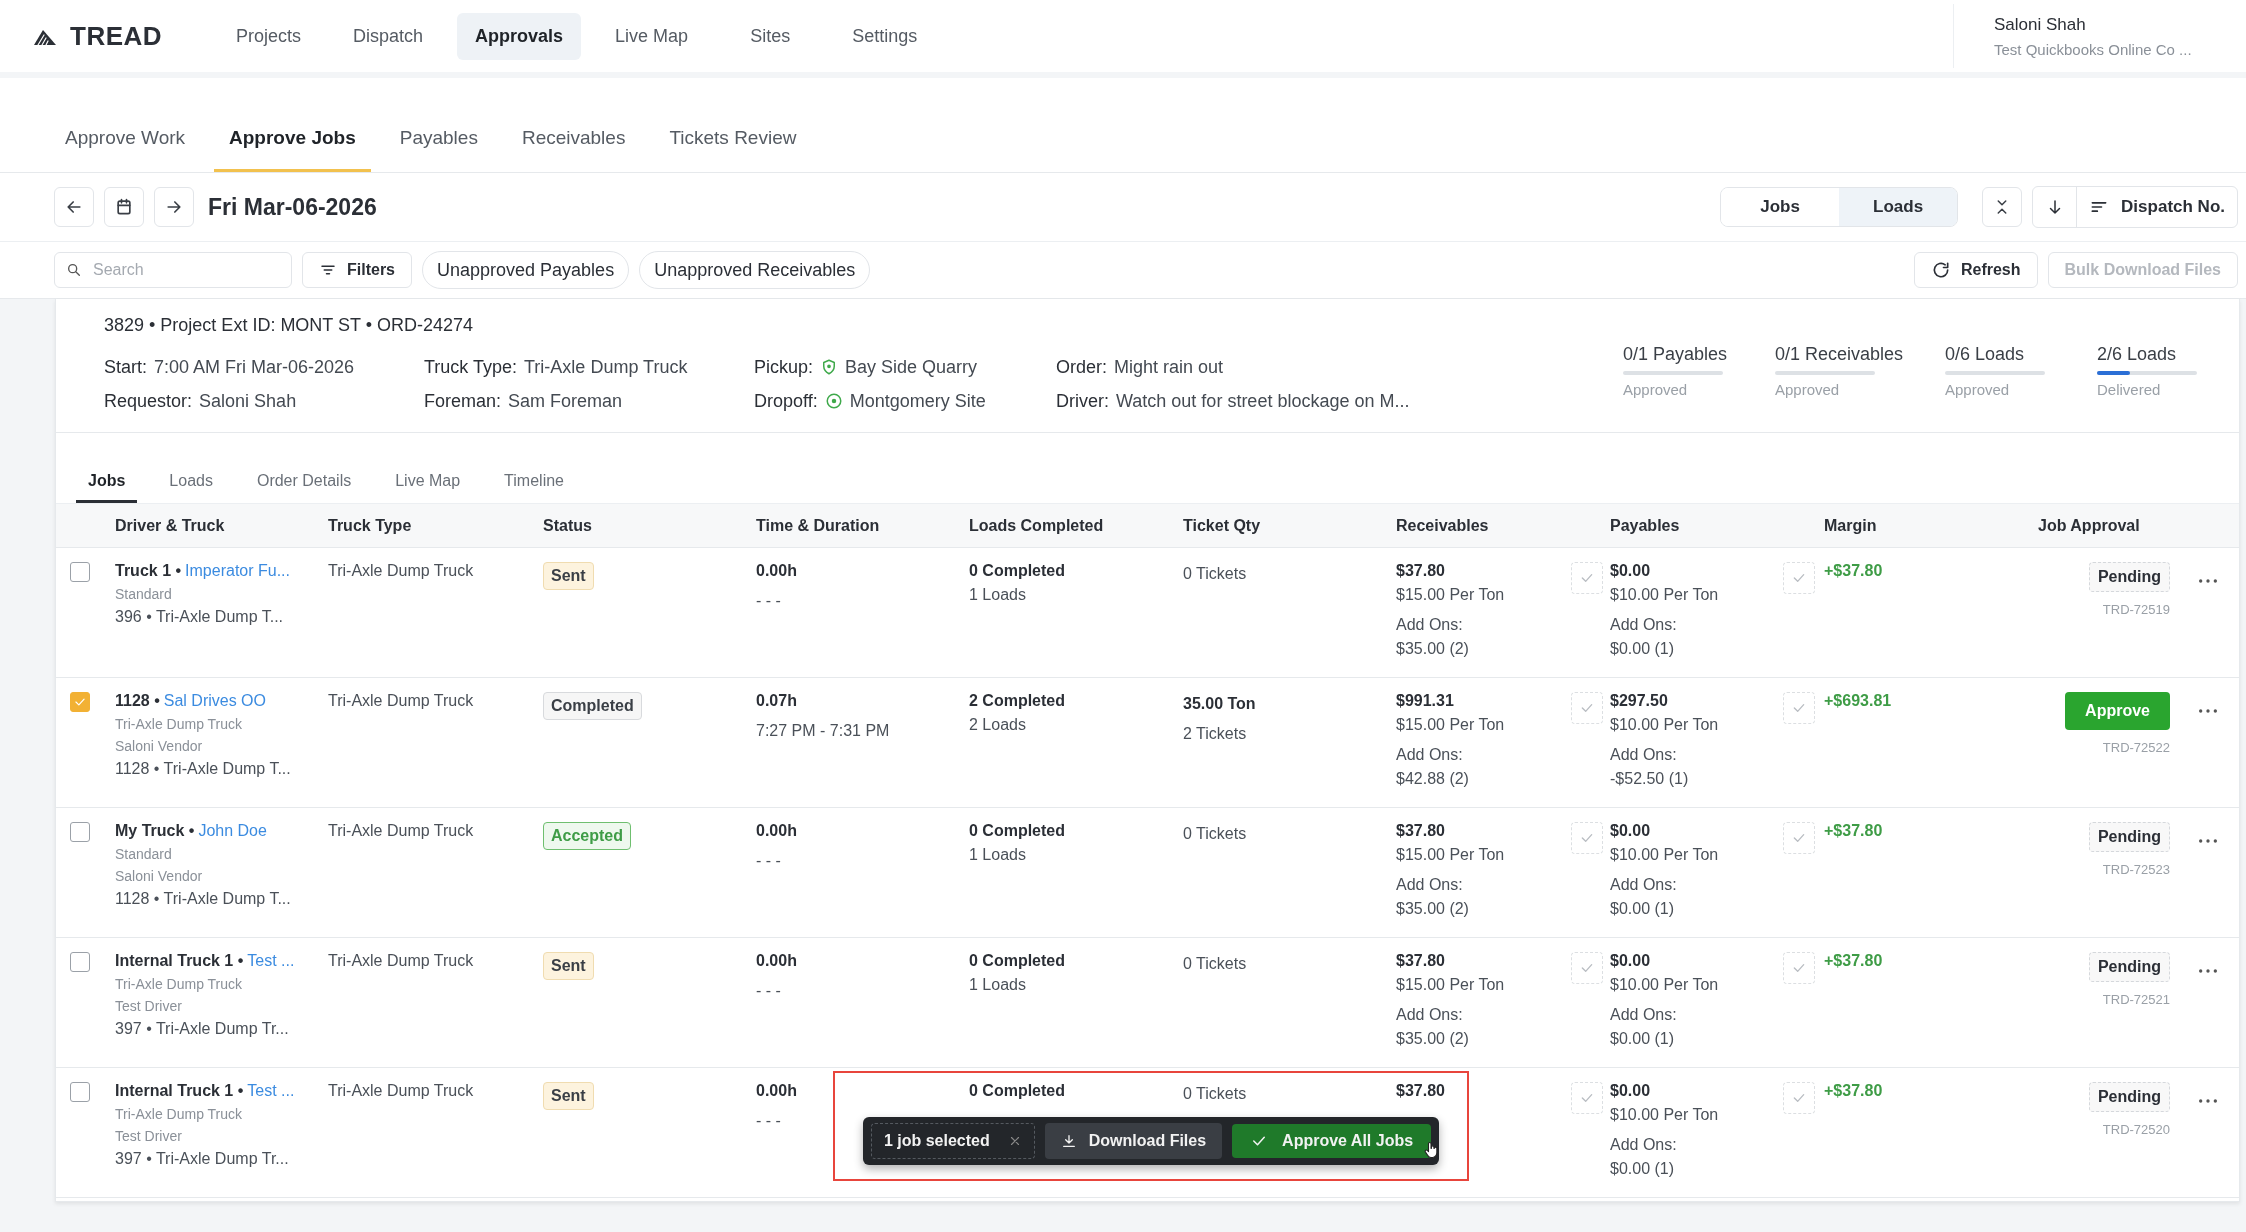 The width and height of the screenshot is (2246, 1232). I want to click on nav-link: Projects, so click(269, 36).